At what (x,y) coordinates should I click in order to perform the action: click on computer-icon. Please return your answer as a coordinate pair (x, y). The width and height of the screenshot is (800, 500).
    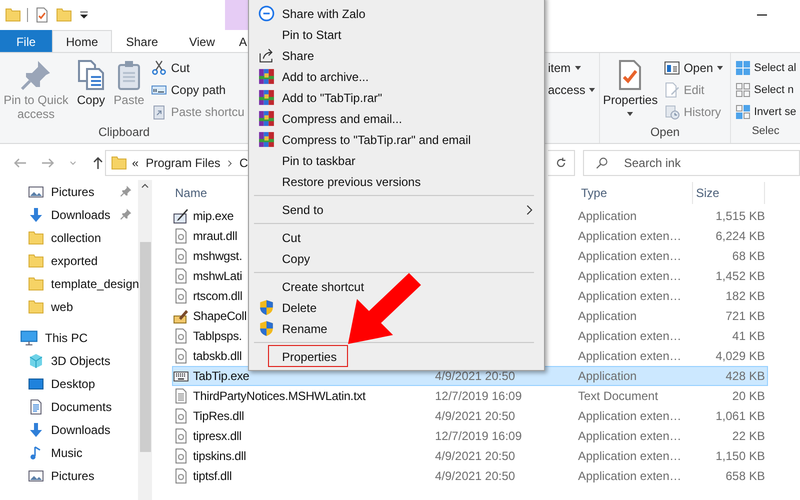
    Looking at the image, I should click on (29, 337).